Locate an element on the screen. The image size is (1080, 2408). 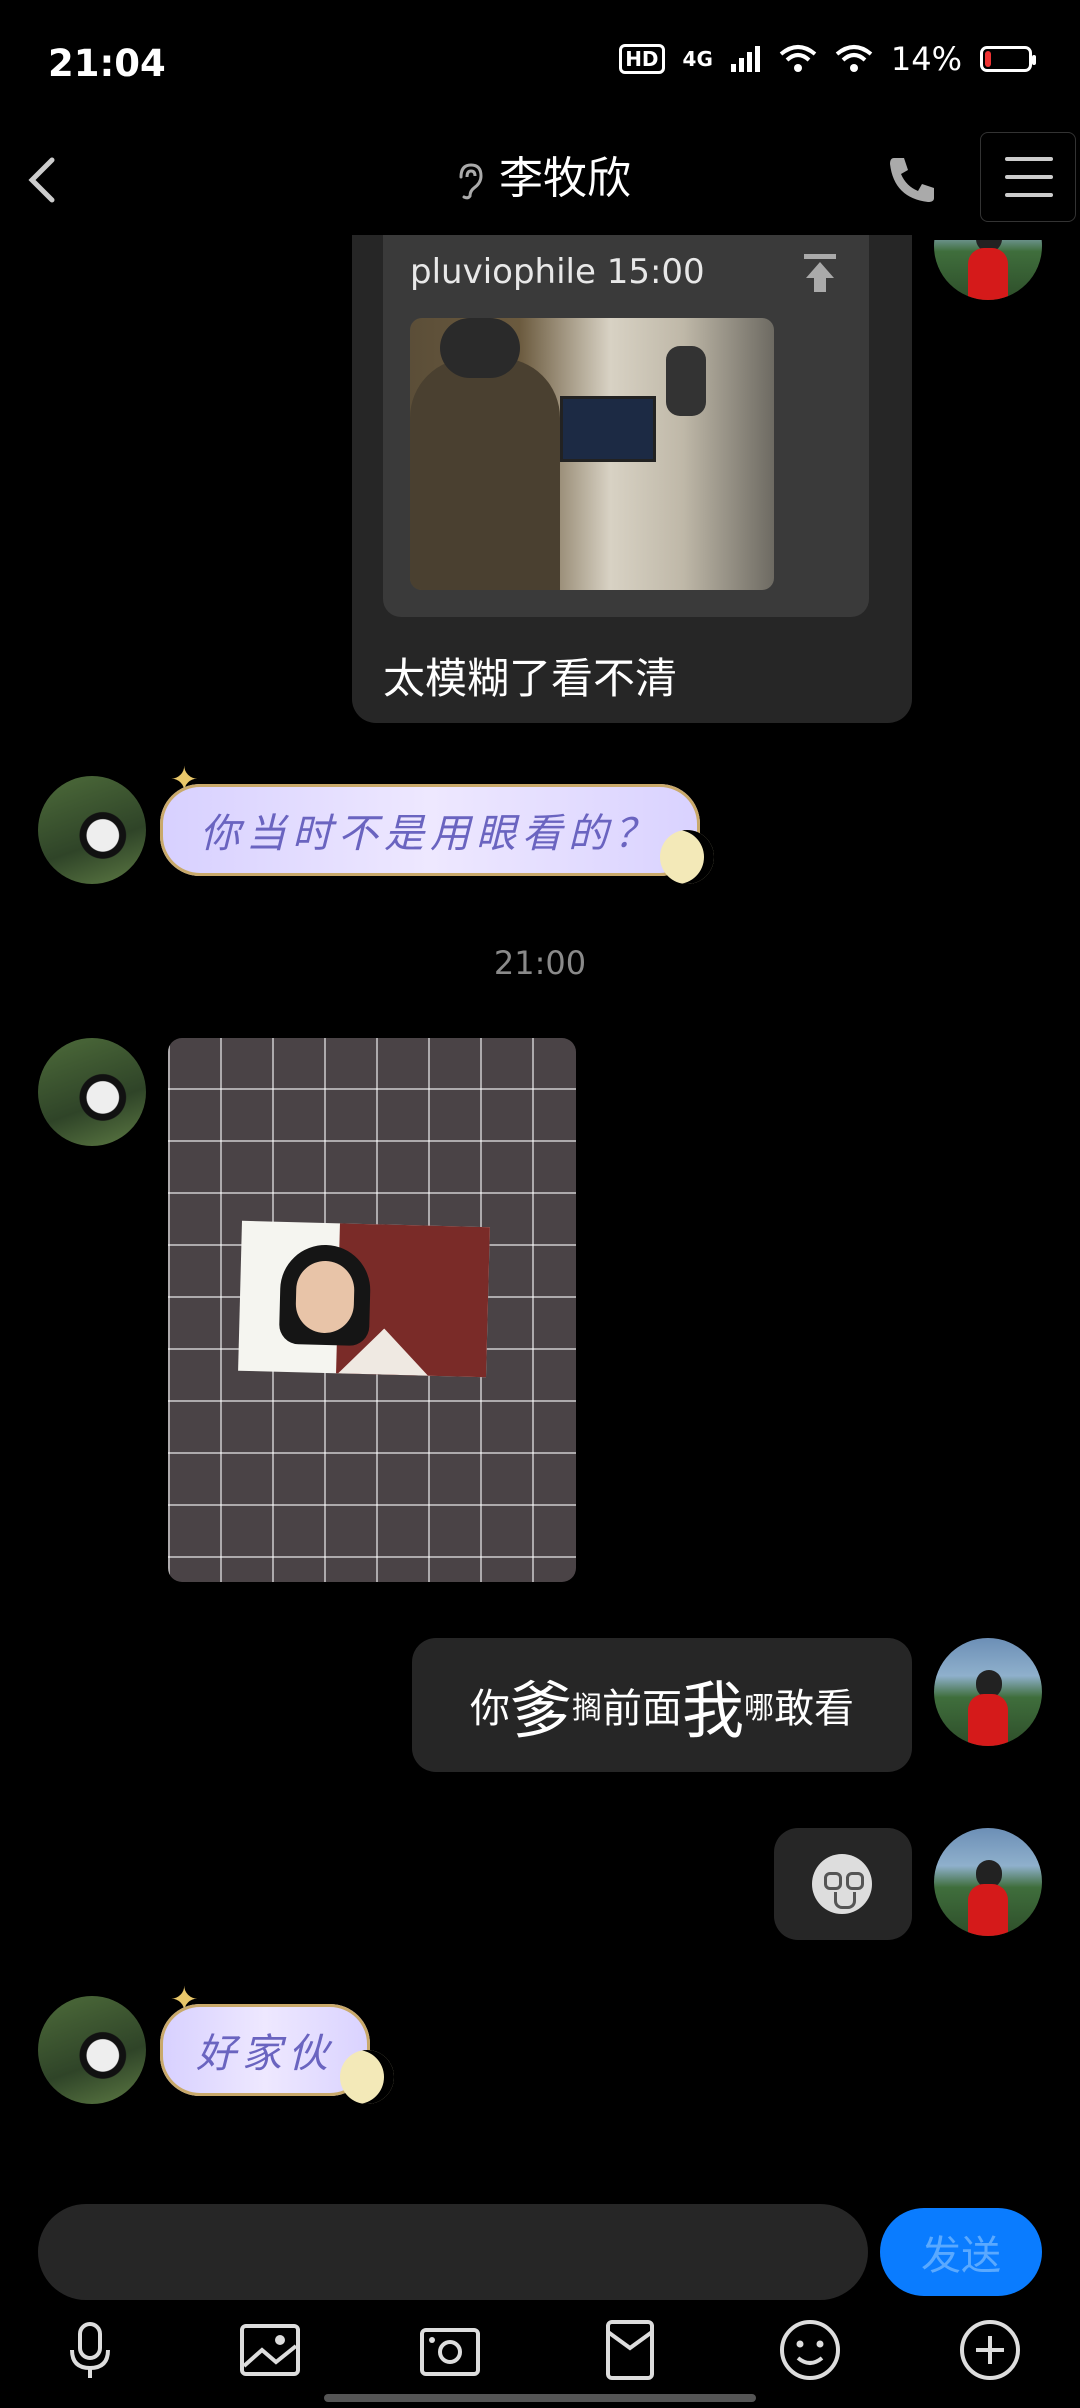
battery-icon is located at coordinates (1008, 59).